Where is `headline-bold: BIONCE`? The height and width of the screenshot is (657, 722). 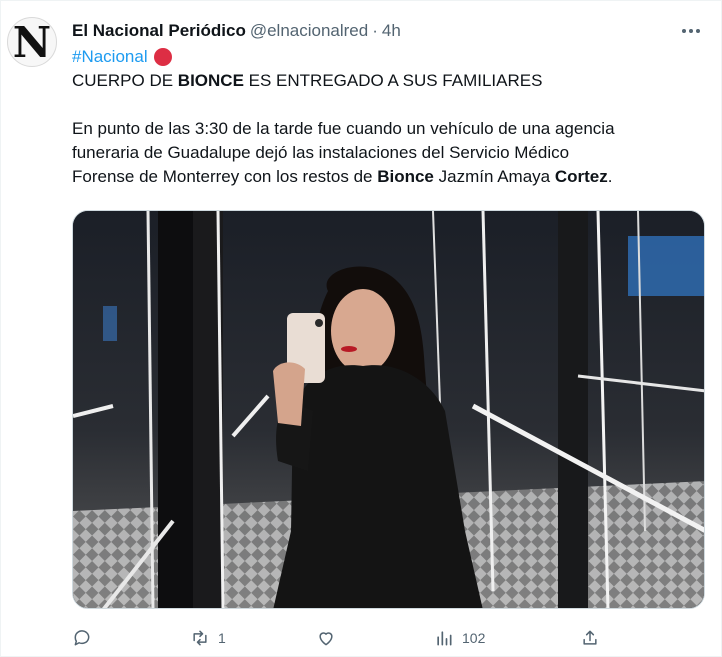 headline-bold: BIONCE is located at coordinates (210, 80).